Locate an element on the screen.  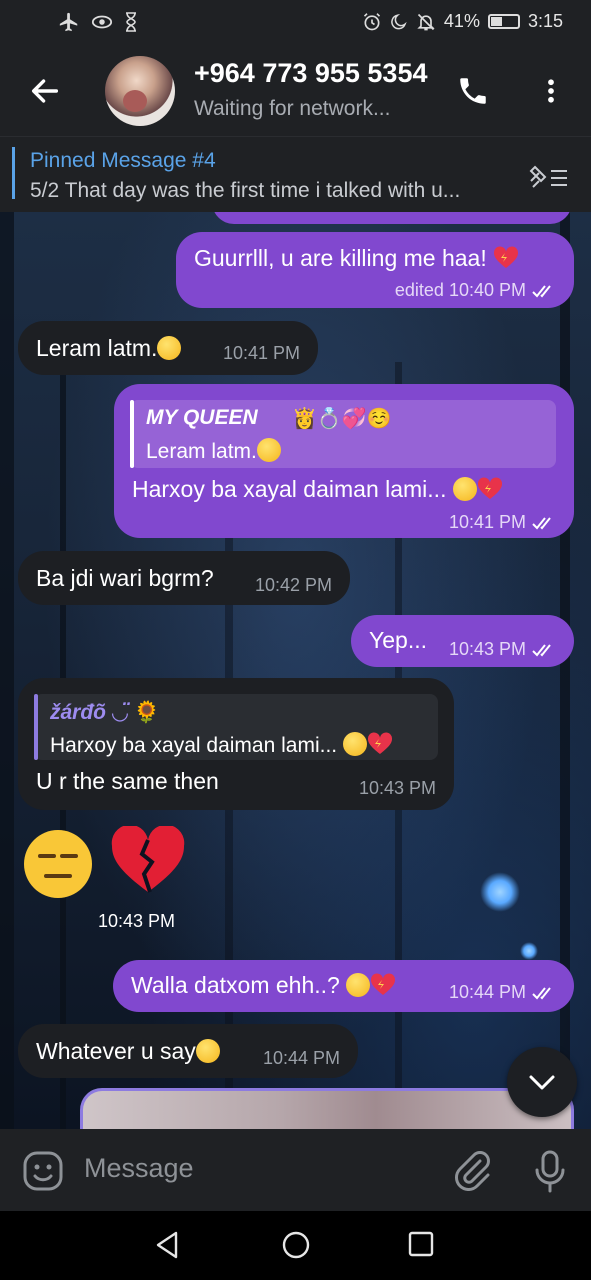
message-time: 10:42 PM is located at coordinates (293, 585).